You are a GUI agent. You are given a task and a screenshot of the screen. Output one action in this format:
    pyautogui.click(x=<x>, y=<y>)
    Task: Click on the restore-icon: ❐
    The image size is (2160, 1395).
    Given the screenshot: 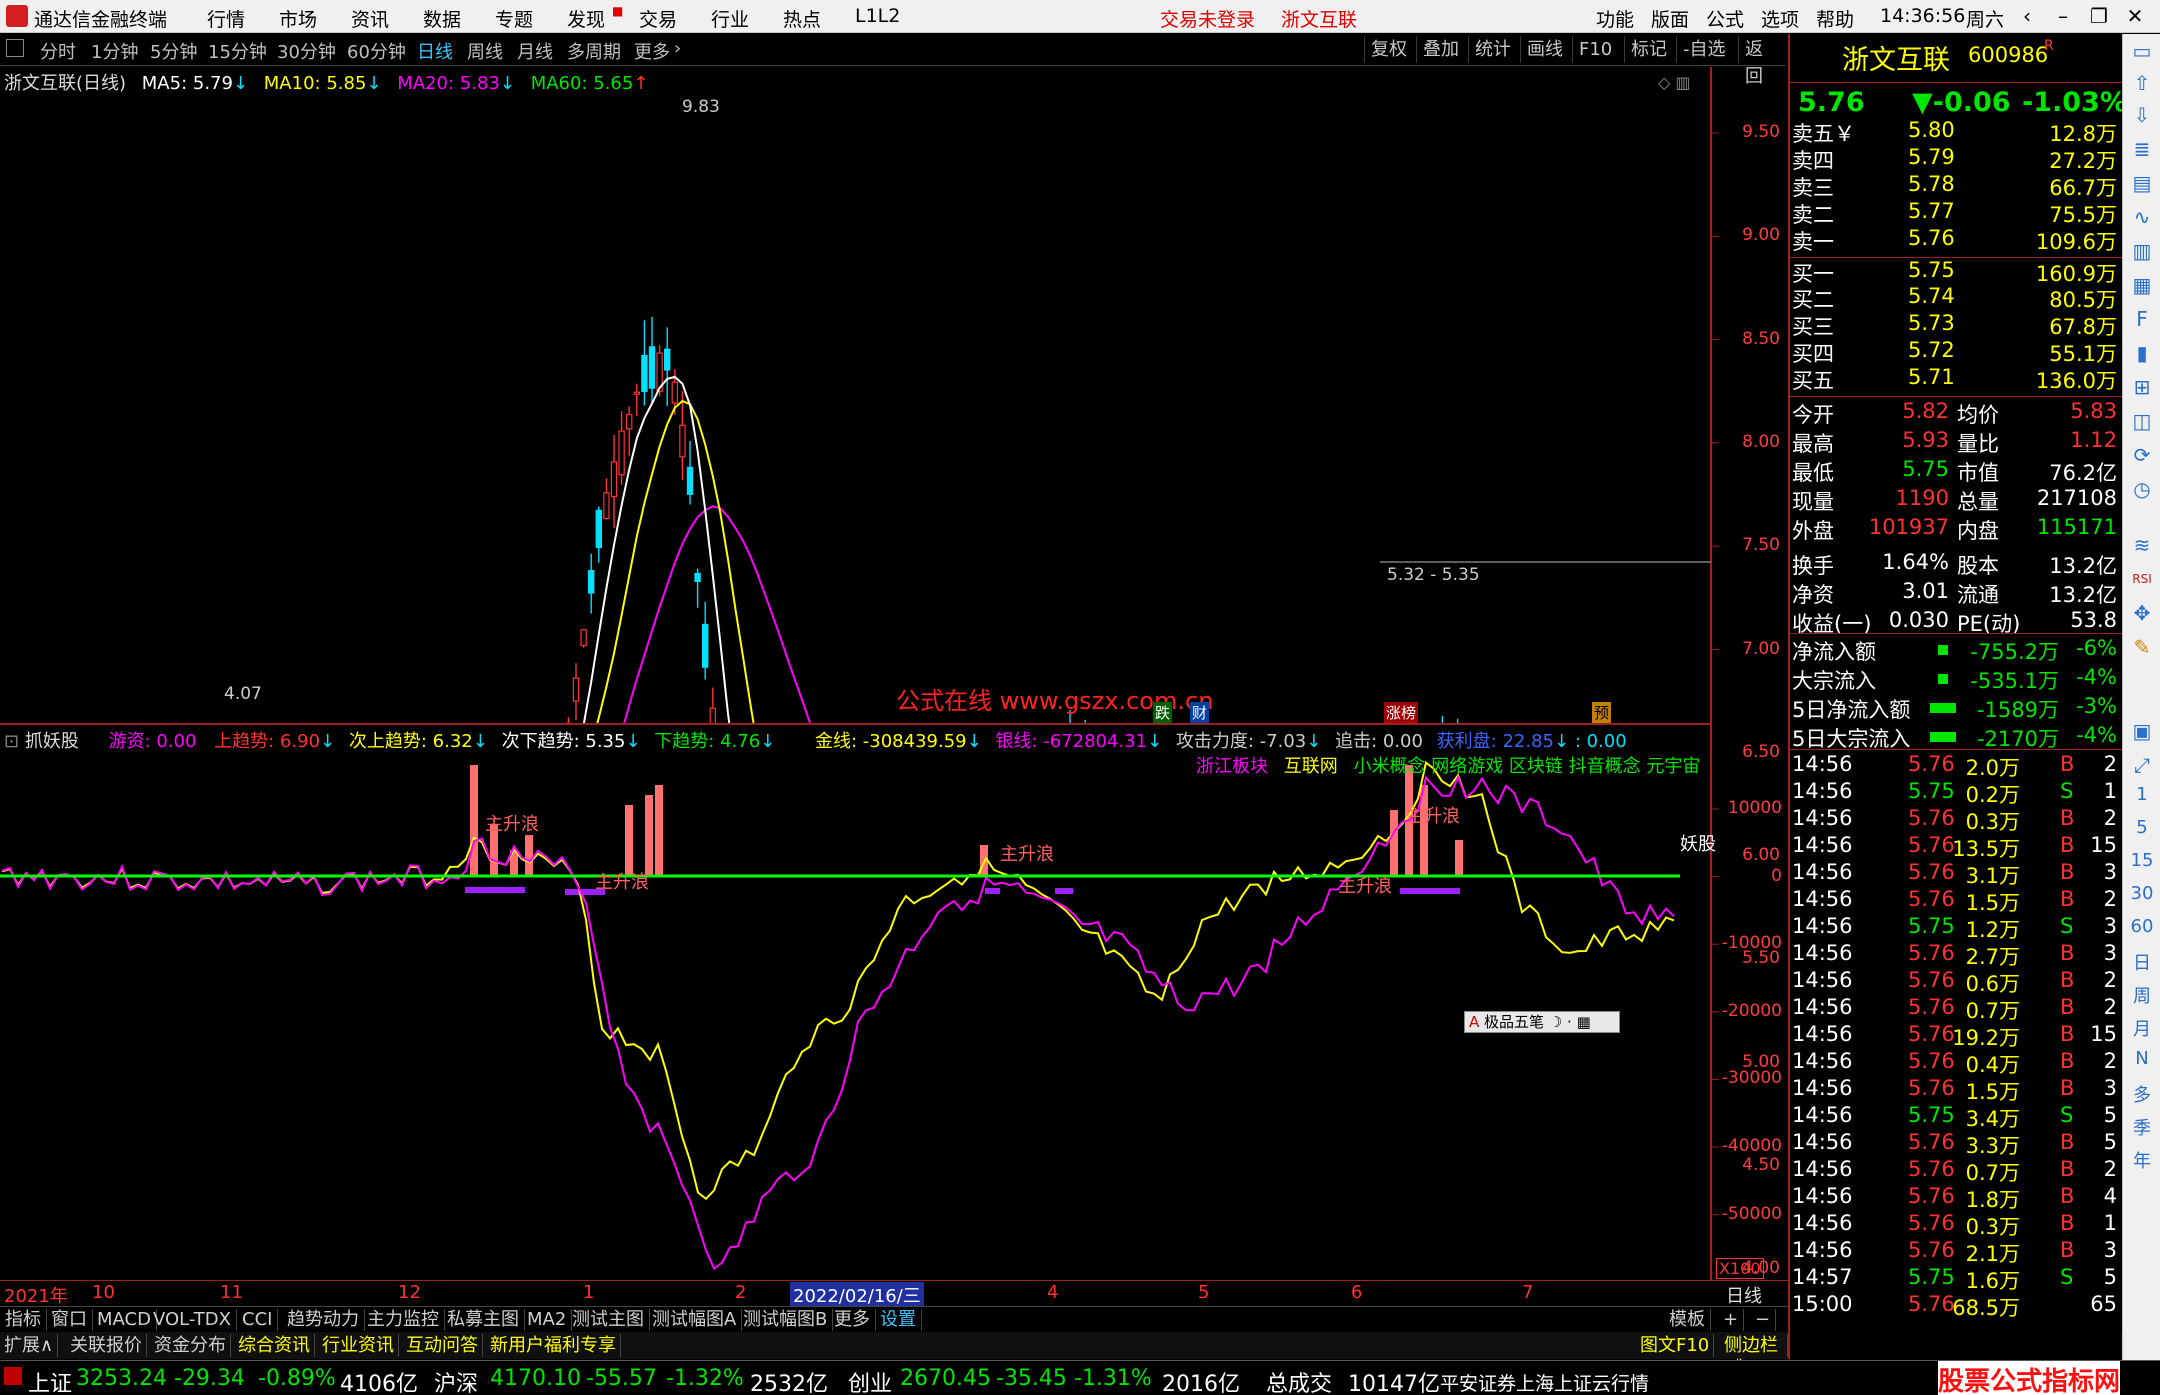 What is the action you would take?
    pyautogui.click(x=2099, y=16)
    